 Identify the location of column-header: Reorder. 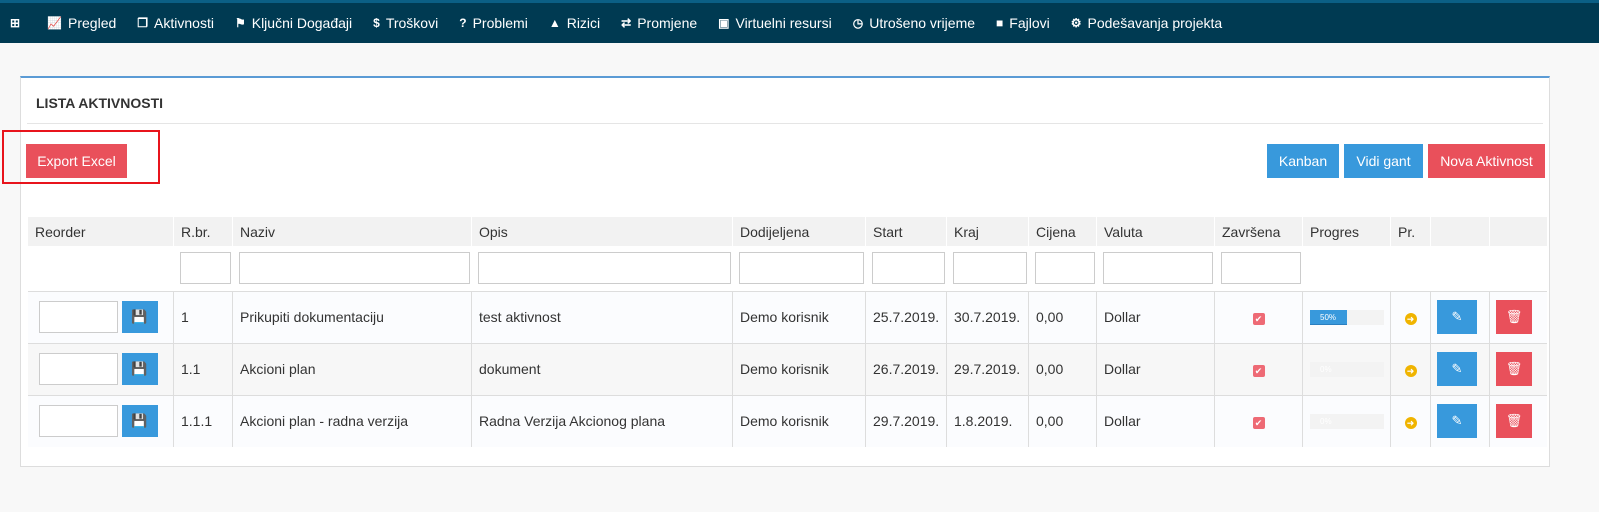
(100, 231).